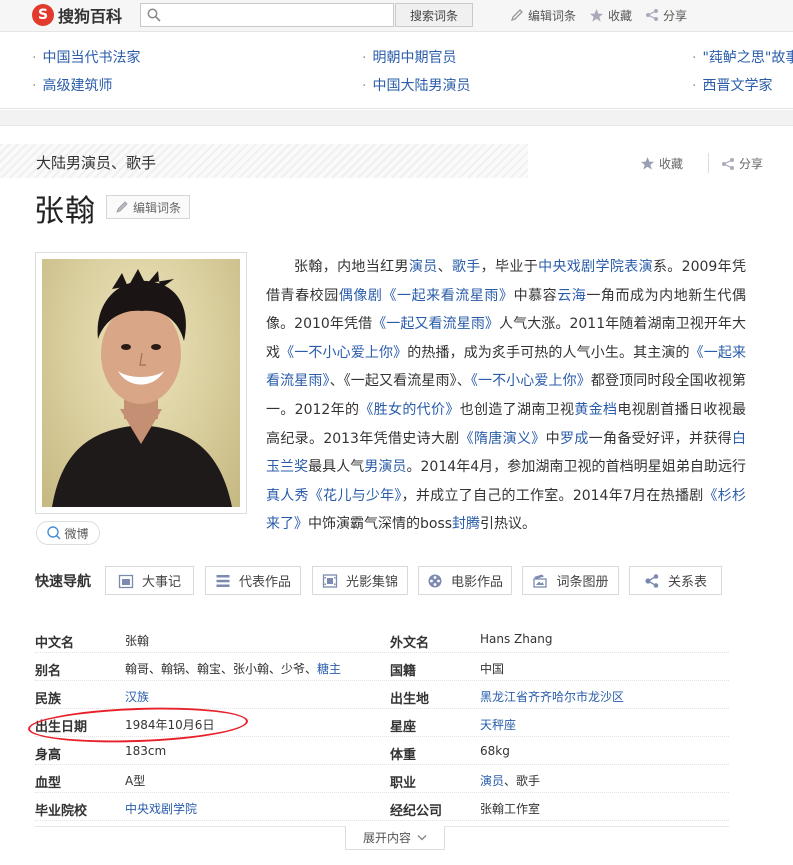 The width and height of the screenshot is (793, 865). What do you see at coordinates (253, 580) in the screenshot?
I see `quick-nav-works: 代表作品` at bounding box center [253, 580].